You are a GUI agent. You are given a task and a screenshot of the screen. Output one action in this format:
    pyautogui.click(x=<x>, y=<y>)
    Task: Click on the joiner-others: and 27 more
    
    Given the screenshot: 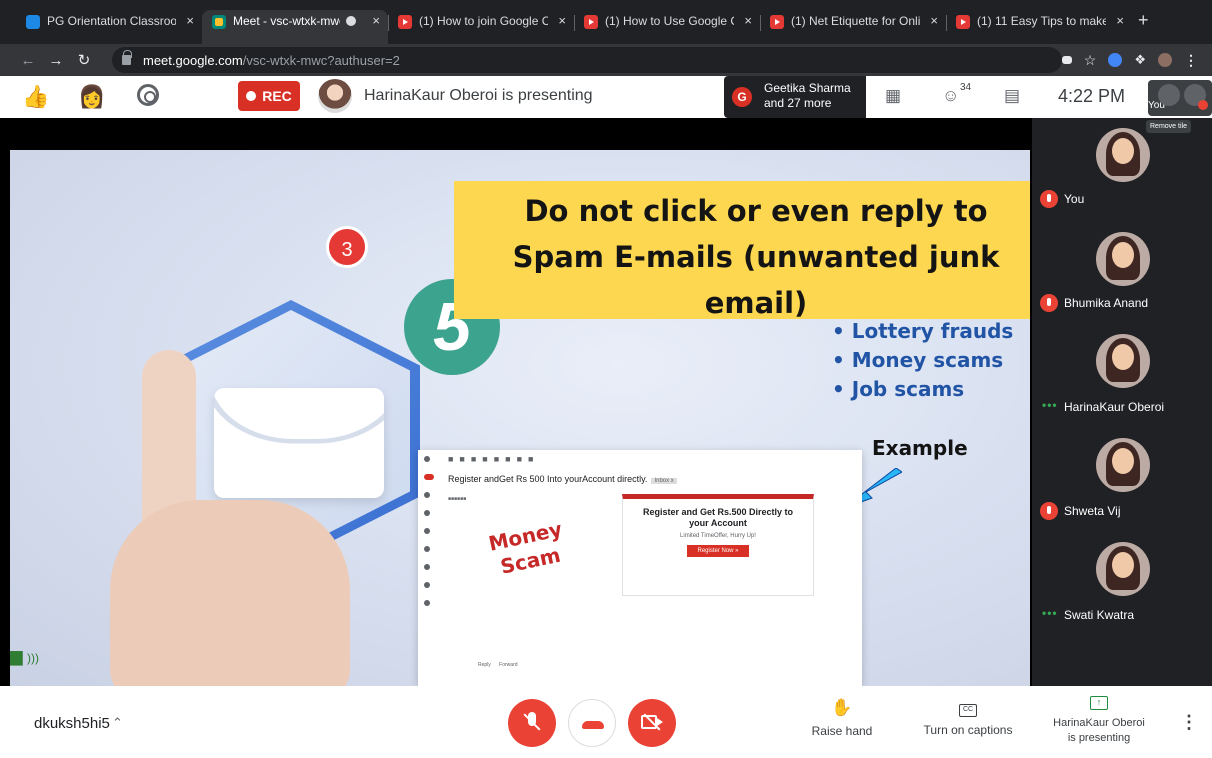 What is the action you would take?
    pyautogui.click(x=798, y=103)
    